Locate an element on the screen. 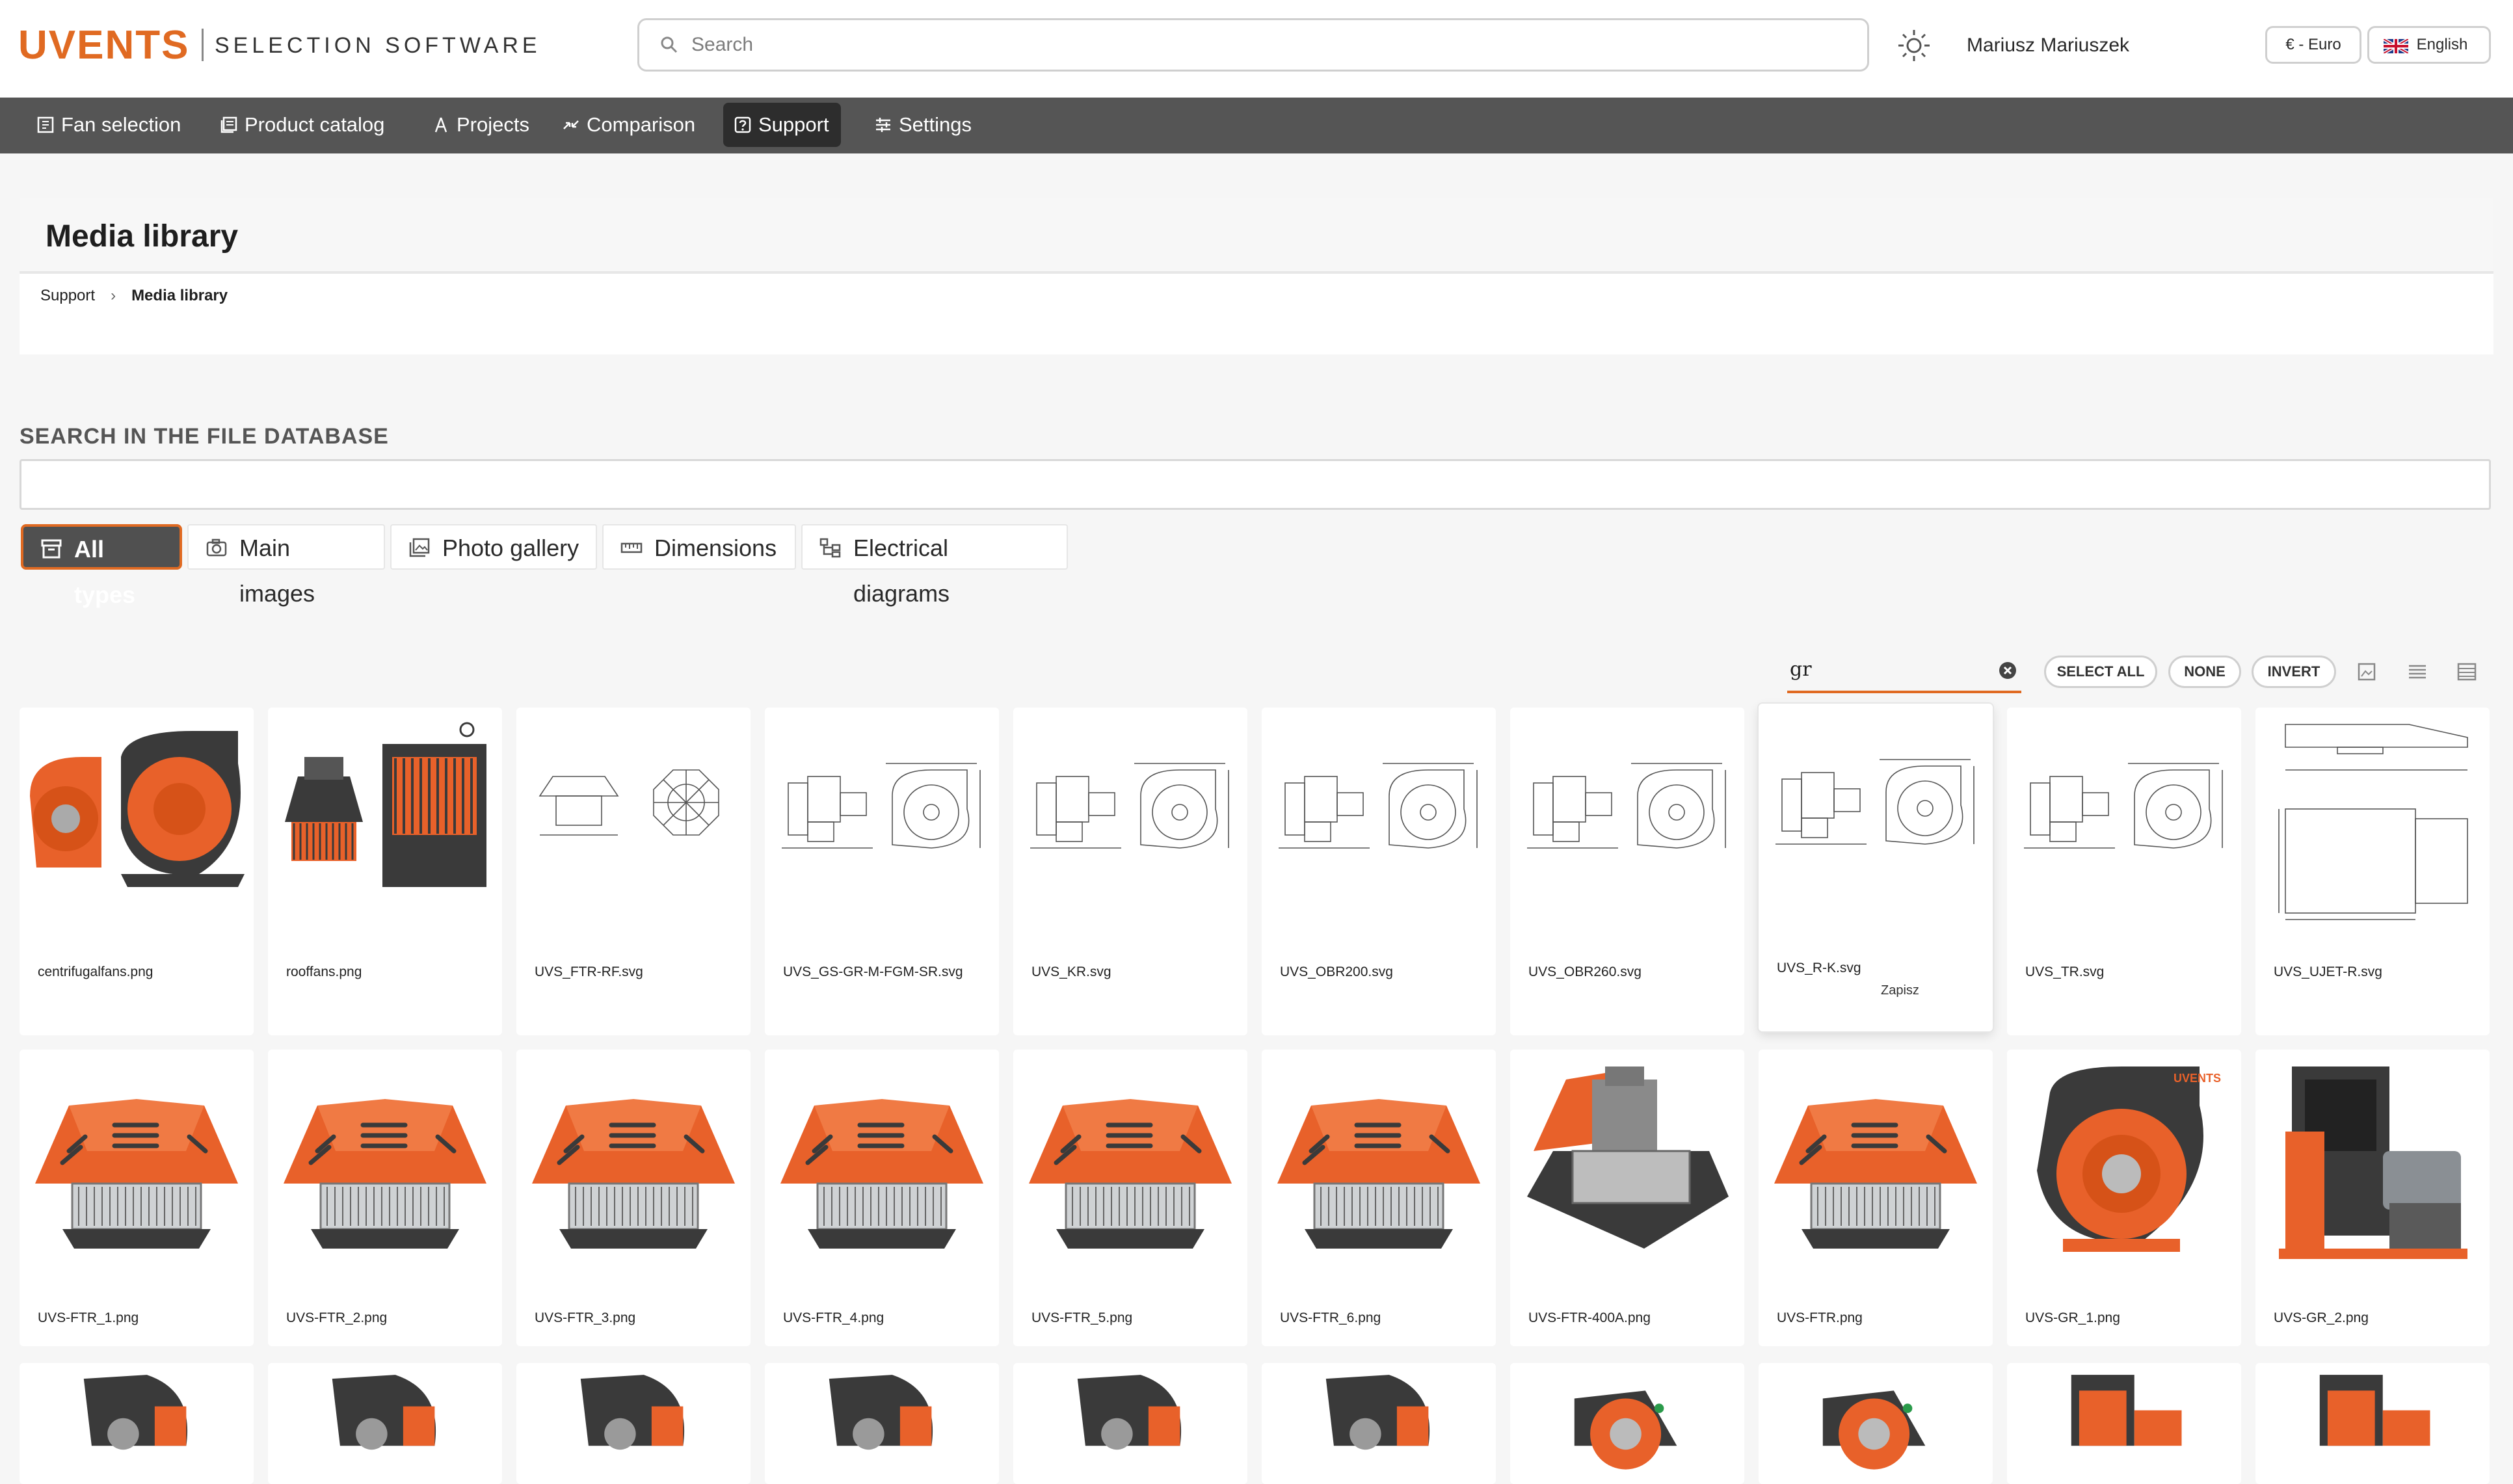  file-database-search-input is located at coordinates (1256, 484).